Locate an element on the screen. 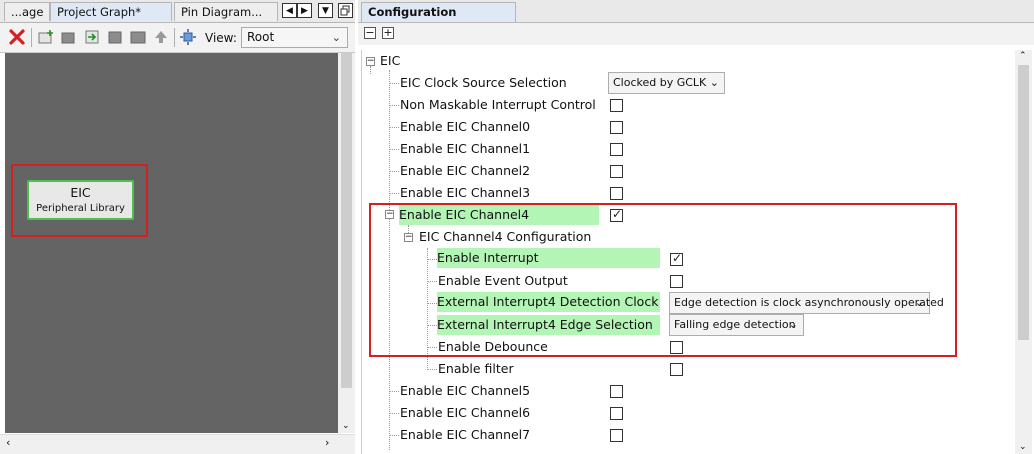 This screenshot has height=454, width=1034. scroll-up-icon: ⌃ is located at coordinates (1023, 56).